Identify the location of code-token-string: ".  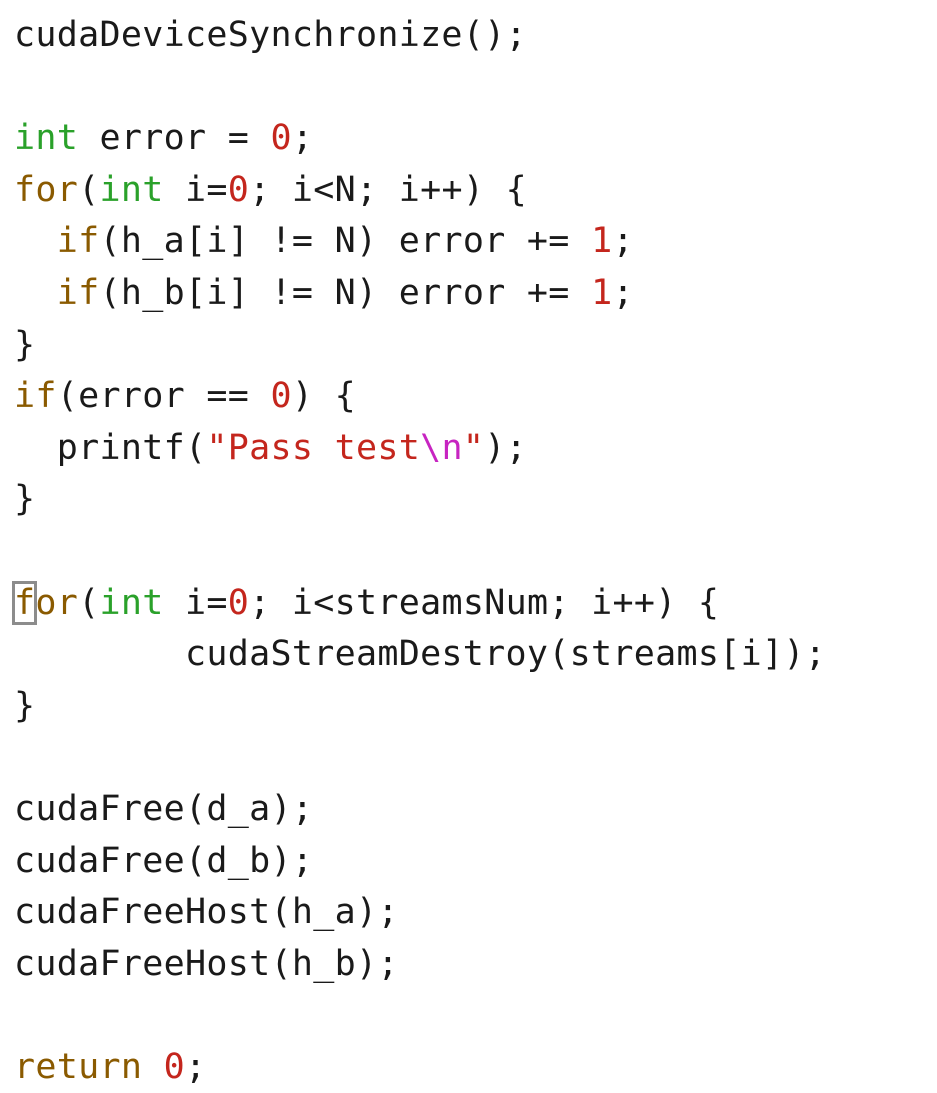
(473, 447).